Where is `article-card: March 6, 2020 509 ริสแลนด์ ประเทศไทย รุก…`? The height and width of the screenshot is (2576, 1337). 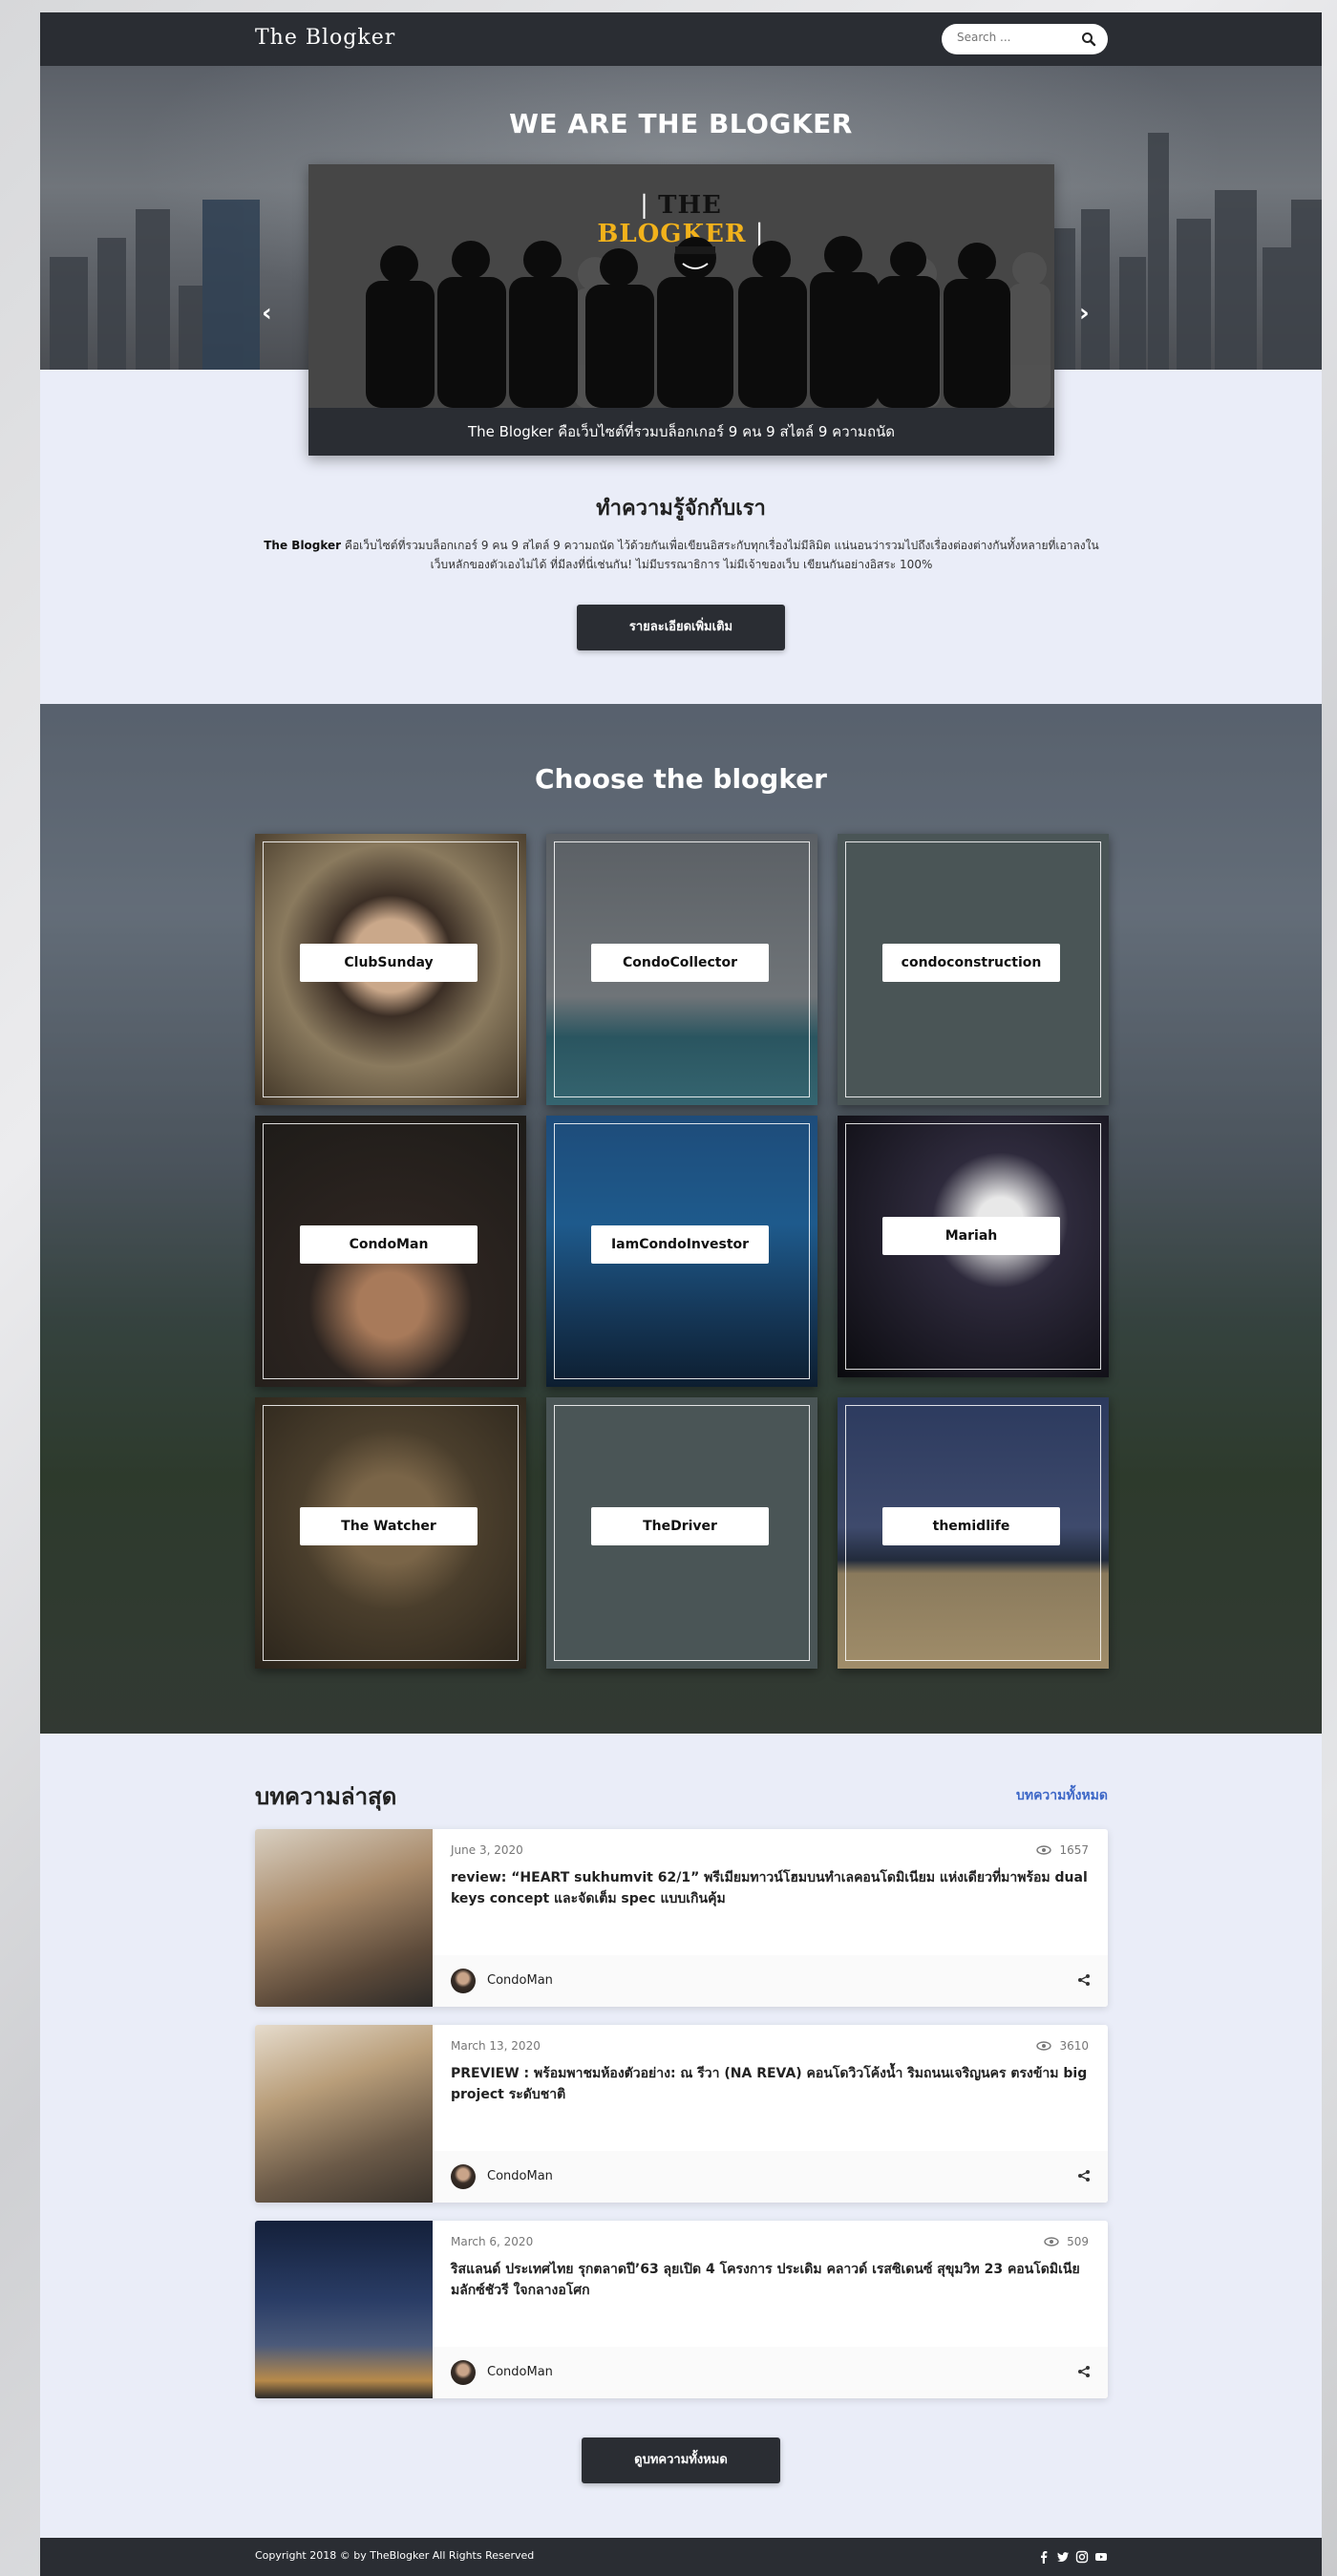
article-card: March 6, 2020 509 ริสแลนด์ ประเทศไทย รุก… is located at coordinates (681, 2310).